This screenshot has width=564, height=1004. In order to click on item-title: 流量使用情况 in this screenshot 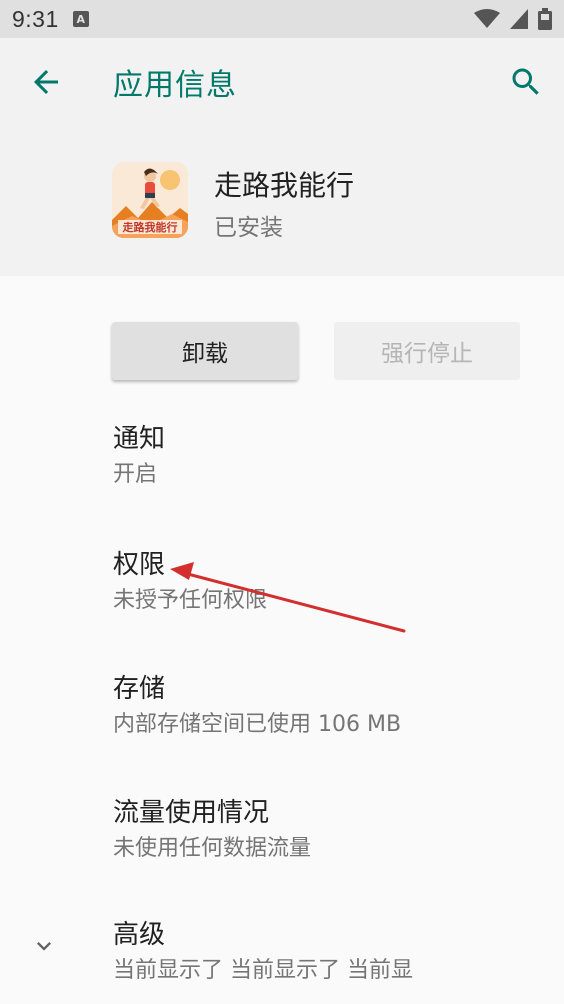, I will do `click(191, 813)`.